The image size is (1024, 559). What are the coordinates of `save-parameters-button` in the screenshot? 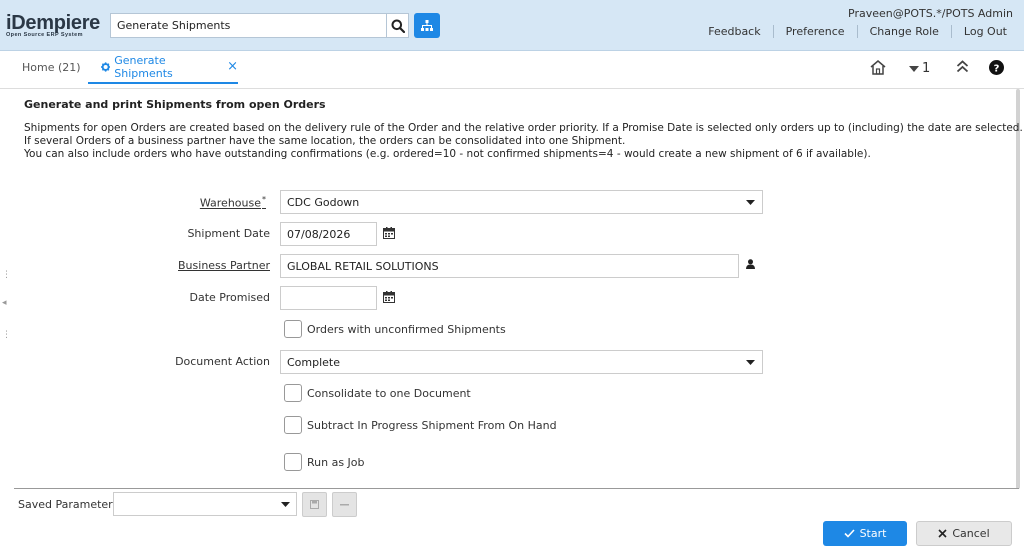 It's located at (314, 504).